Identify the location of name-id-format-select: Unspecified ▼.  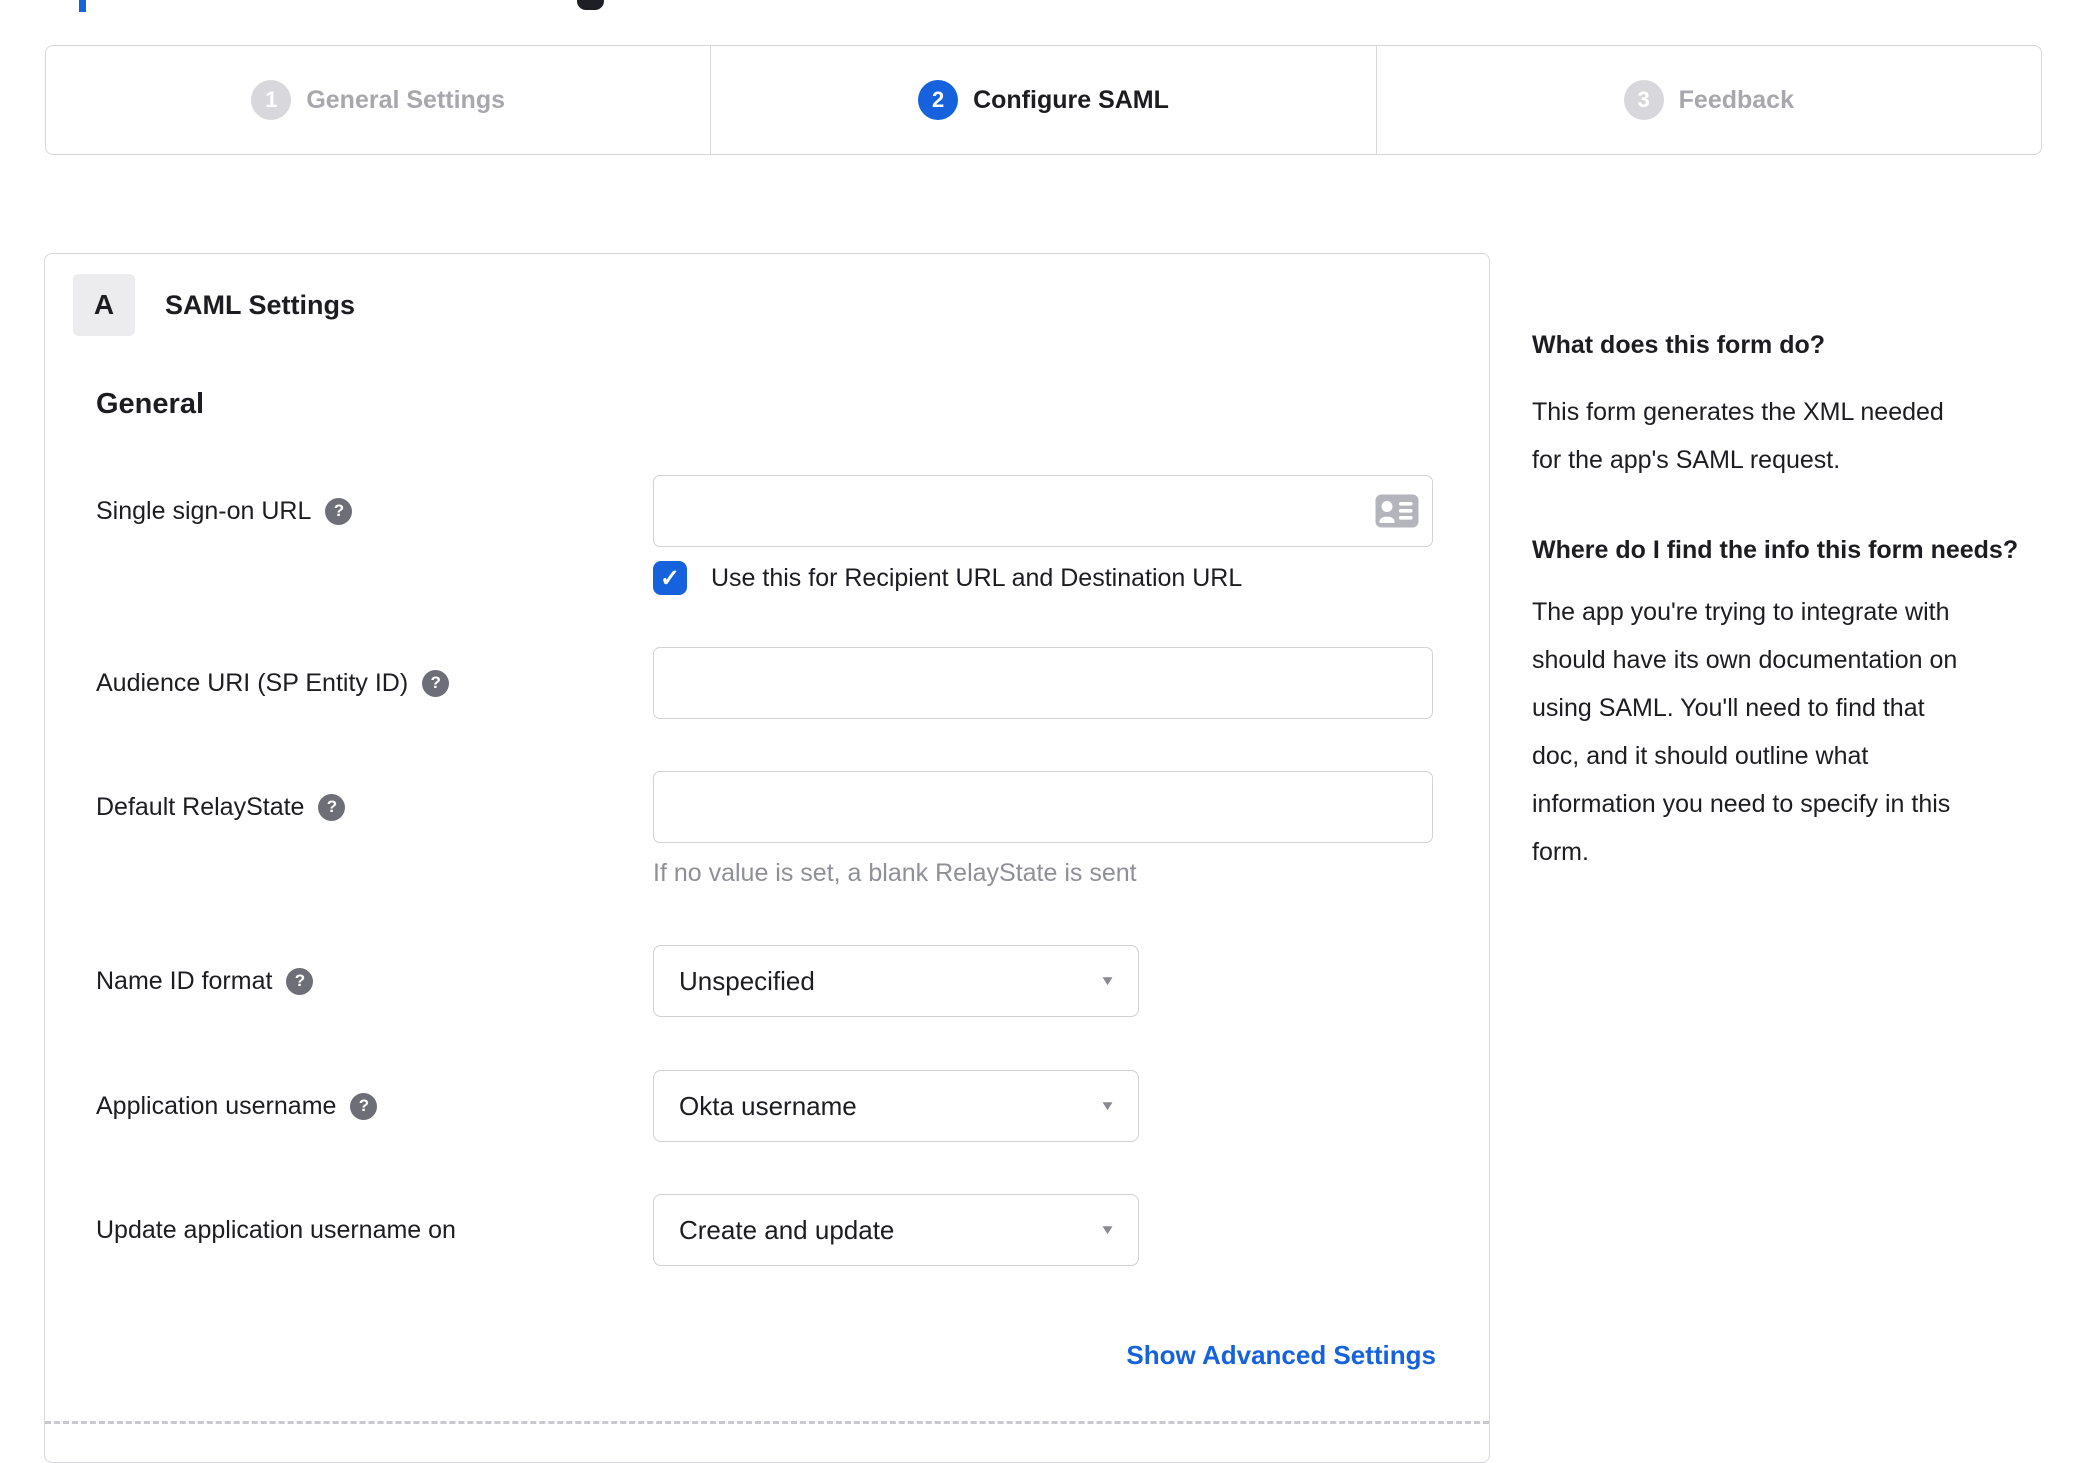
(896, 981).